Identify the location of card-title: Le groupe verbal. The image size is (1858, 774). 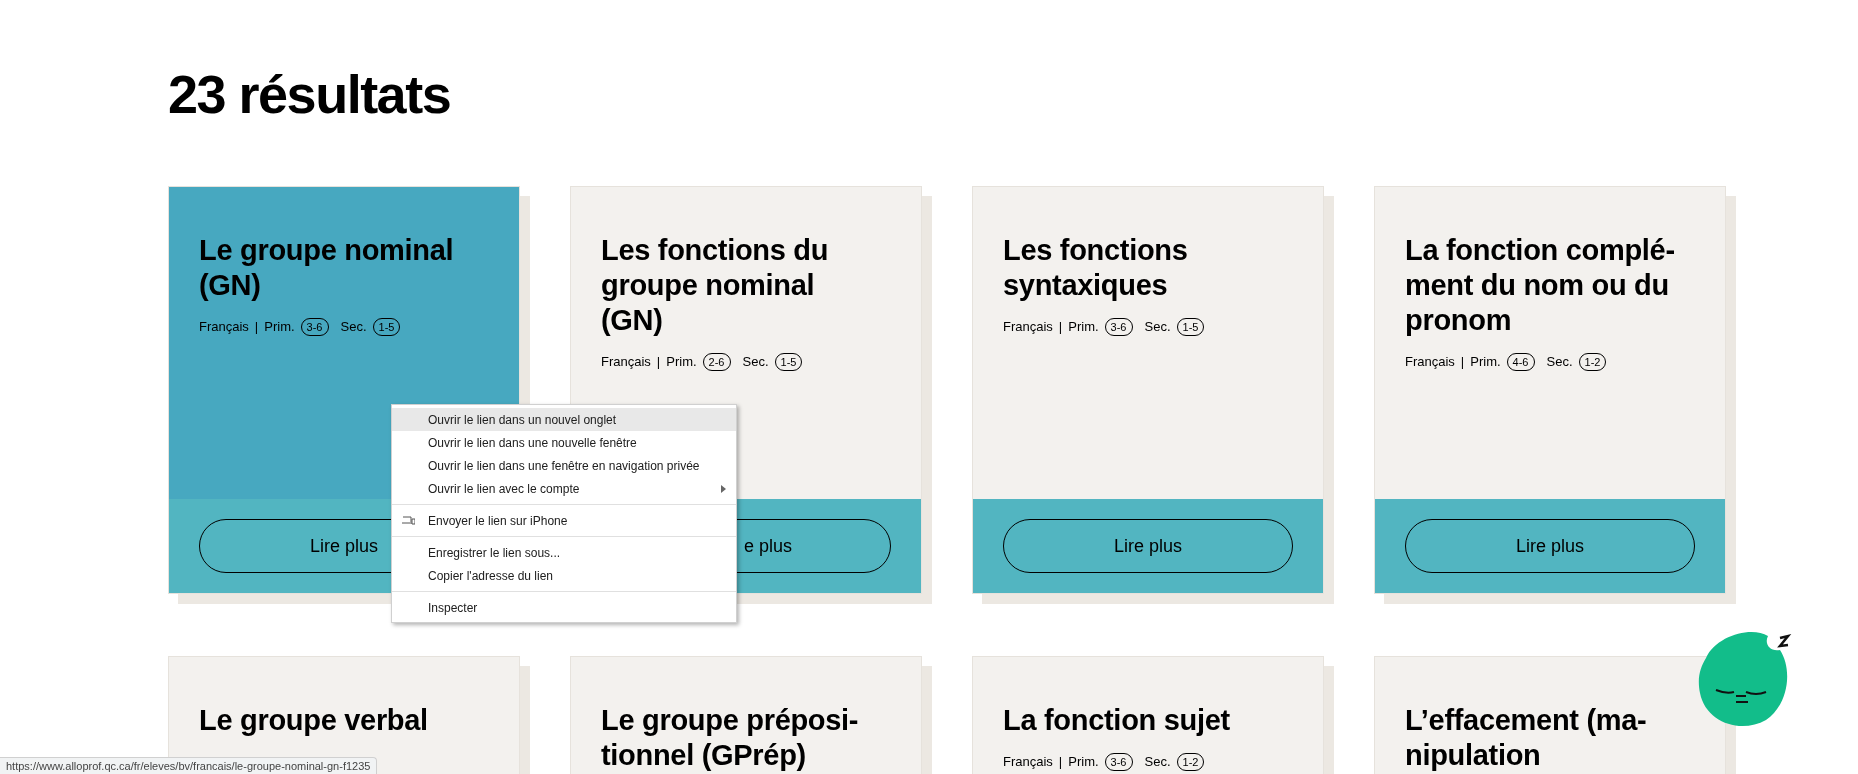
(314, 720).